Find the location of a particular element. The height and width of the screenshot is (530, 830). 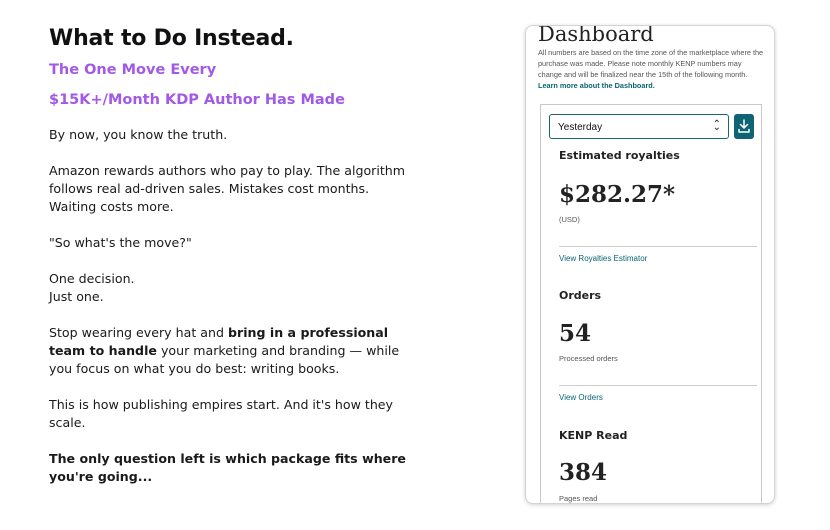

kenp-value: 384 is located at coordinates (583, 472).